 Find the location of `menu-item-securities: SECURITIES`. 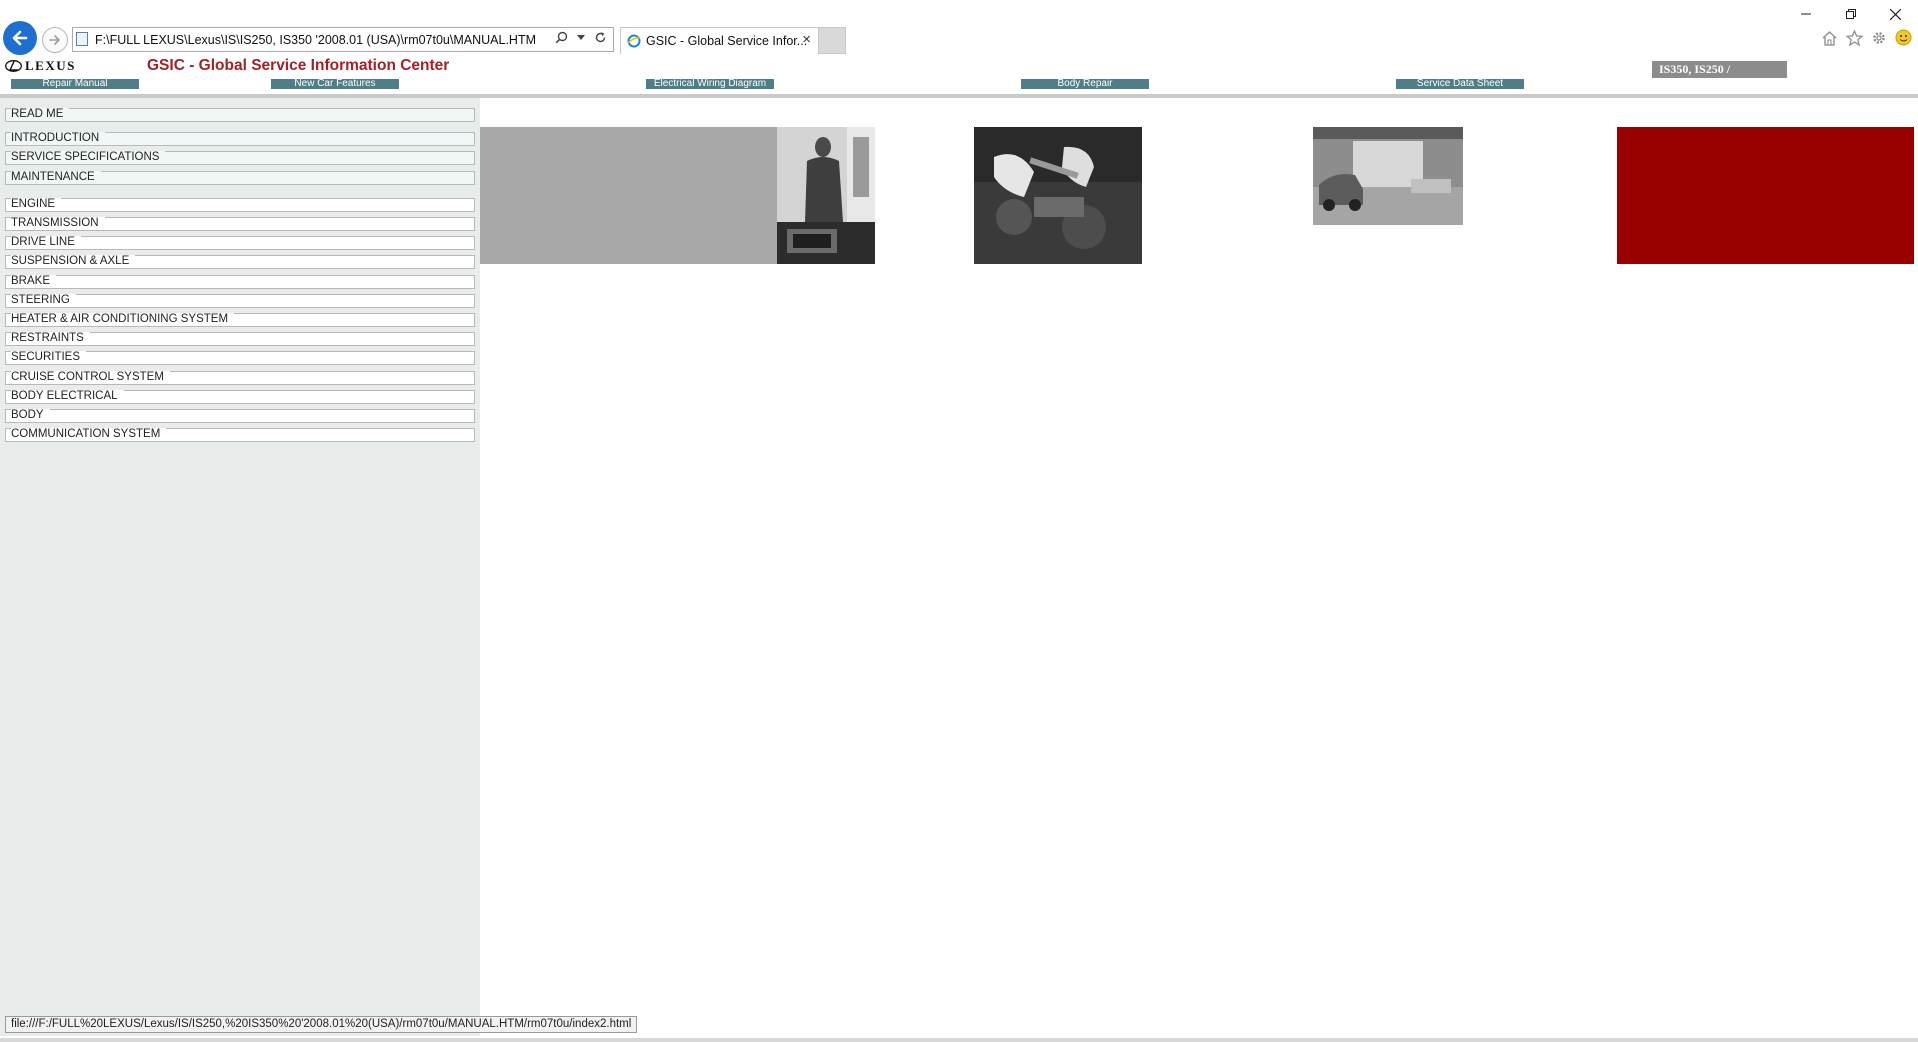

menu-item-securities: SECURITIES is located at coordinates (240, 358).